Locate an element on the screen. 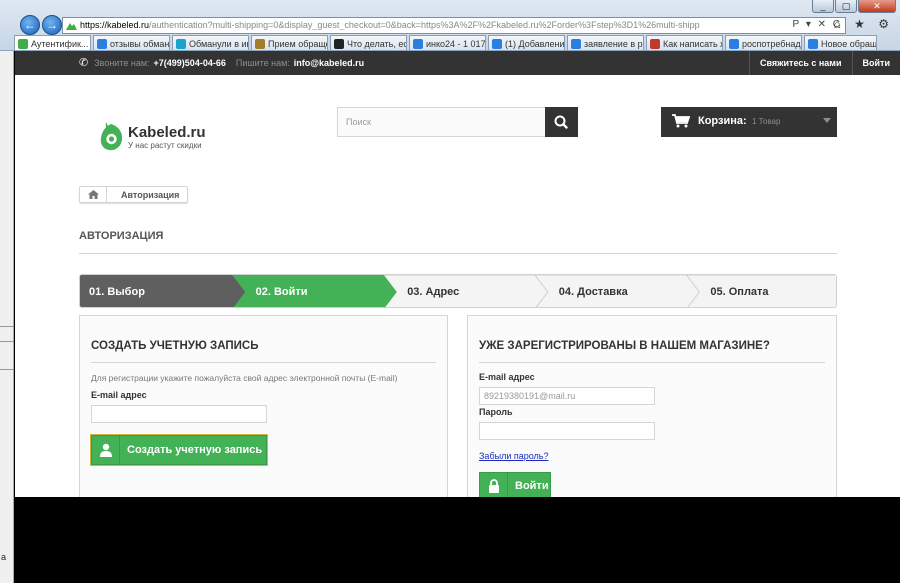  login-email-label: E-mail адрес is located at coordinates (507, 377).